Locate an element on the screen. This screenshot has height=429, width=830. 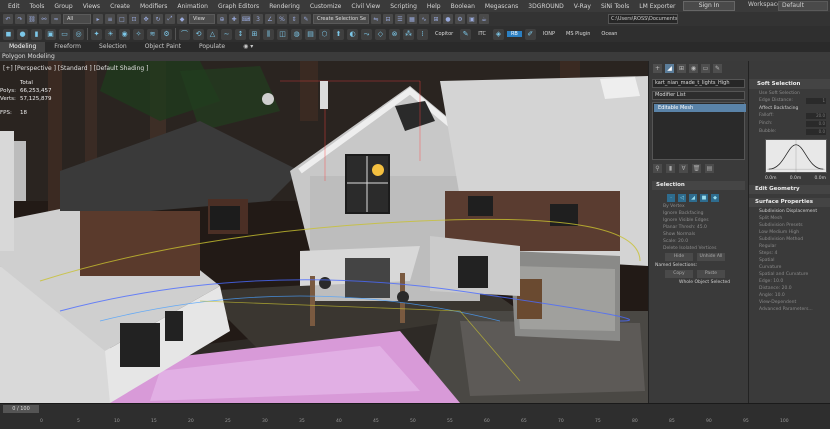
surface-param: Subdivision Presets is located at coordinates (789, 224).